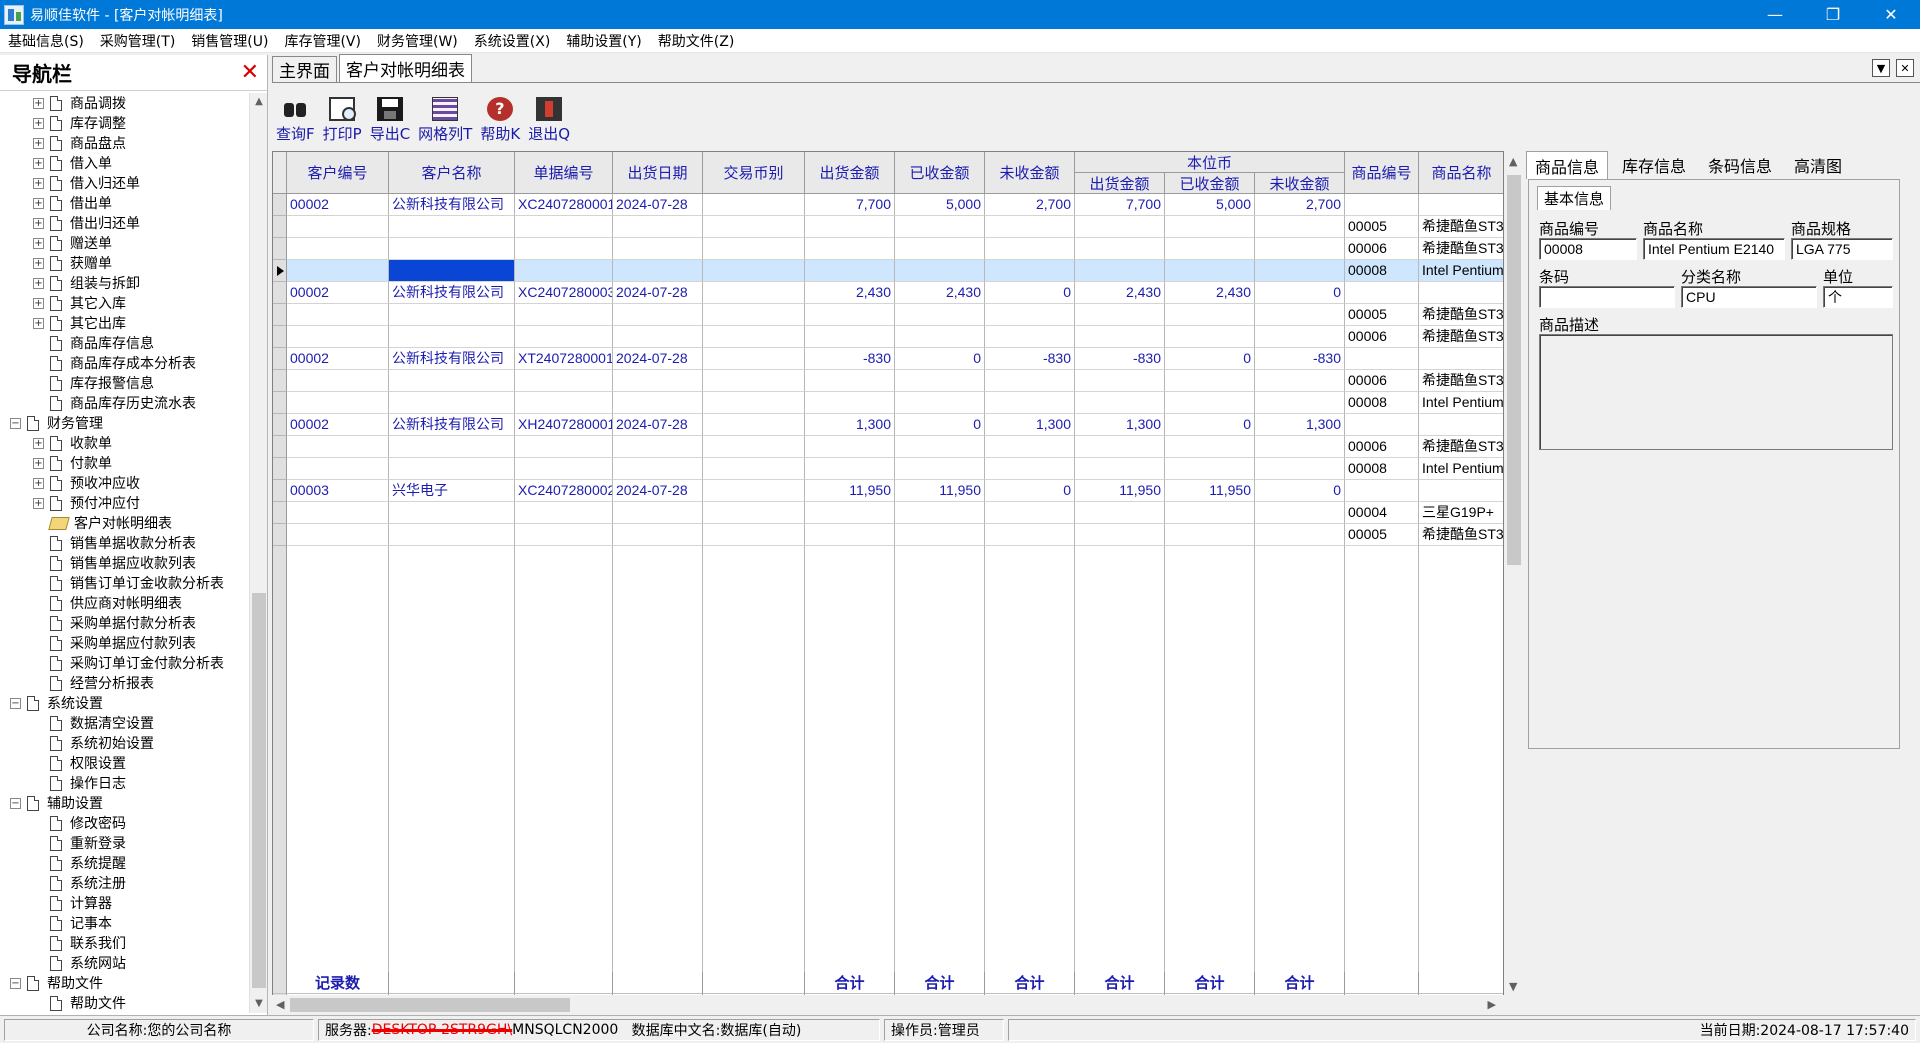 Image resolution: width=1920 pixels, height=1043 pixels. What do you see at coordinates (1210, 359) in the screenshot?
I see `cell-brecv: 0` at bounding box center [1210, 359].